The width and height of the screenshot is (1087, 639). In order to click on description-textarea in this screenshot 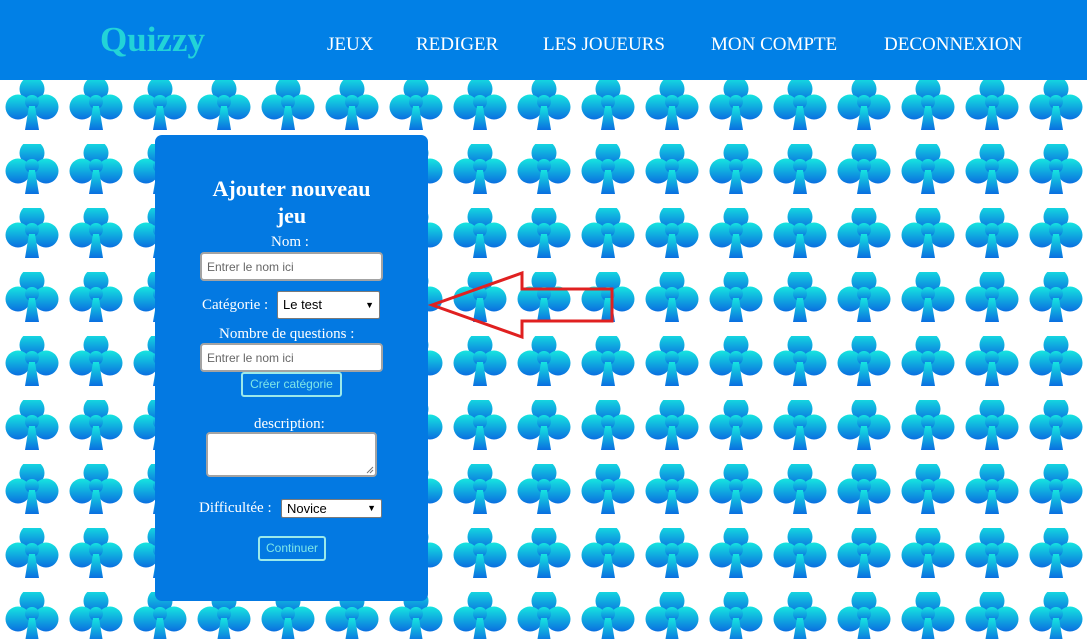, I will do `click(291, 454)`.